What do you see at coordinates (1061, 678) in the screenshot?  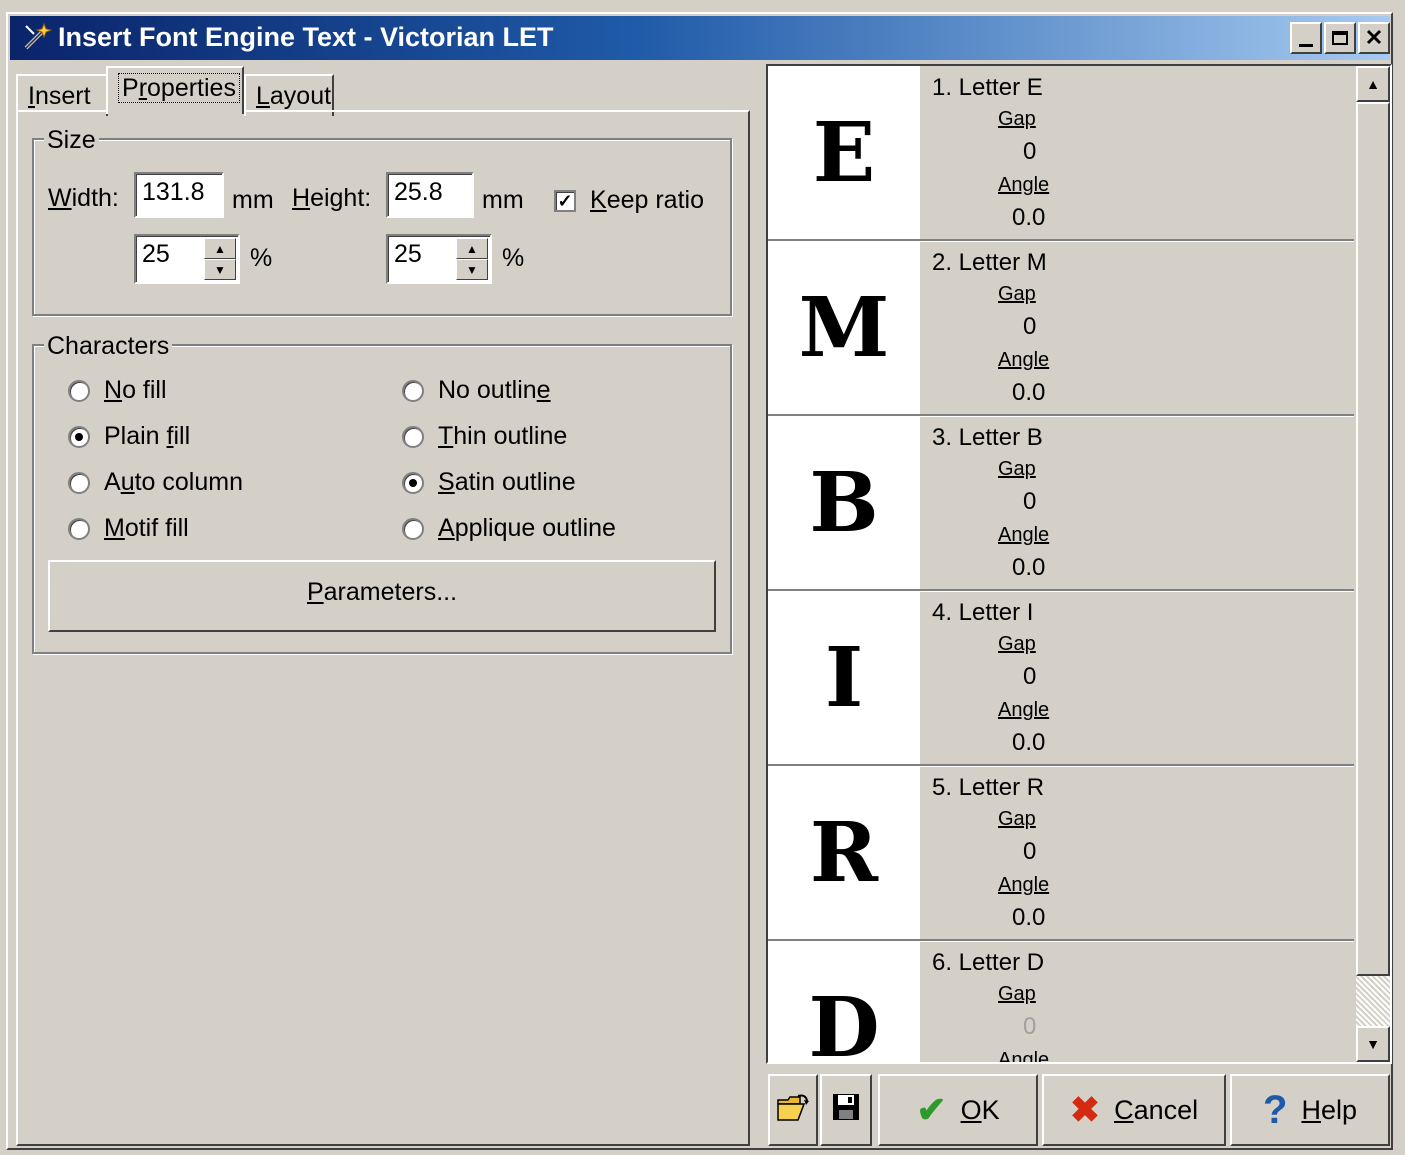 I see `letter-row: I 4. Letter I Gap 0 Angle 0.0` at bounding box center [1061, 678].